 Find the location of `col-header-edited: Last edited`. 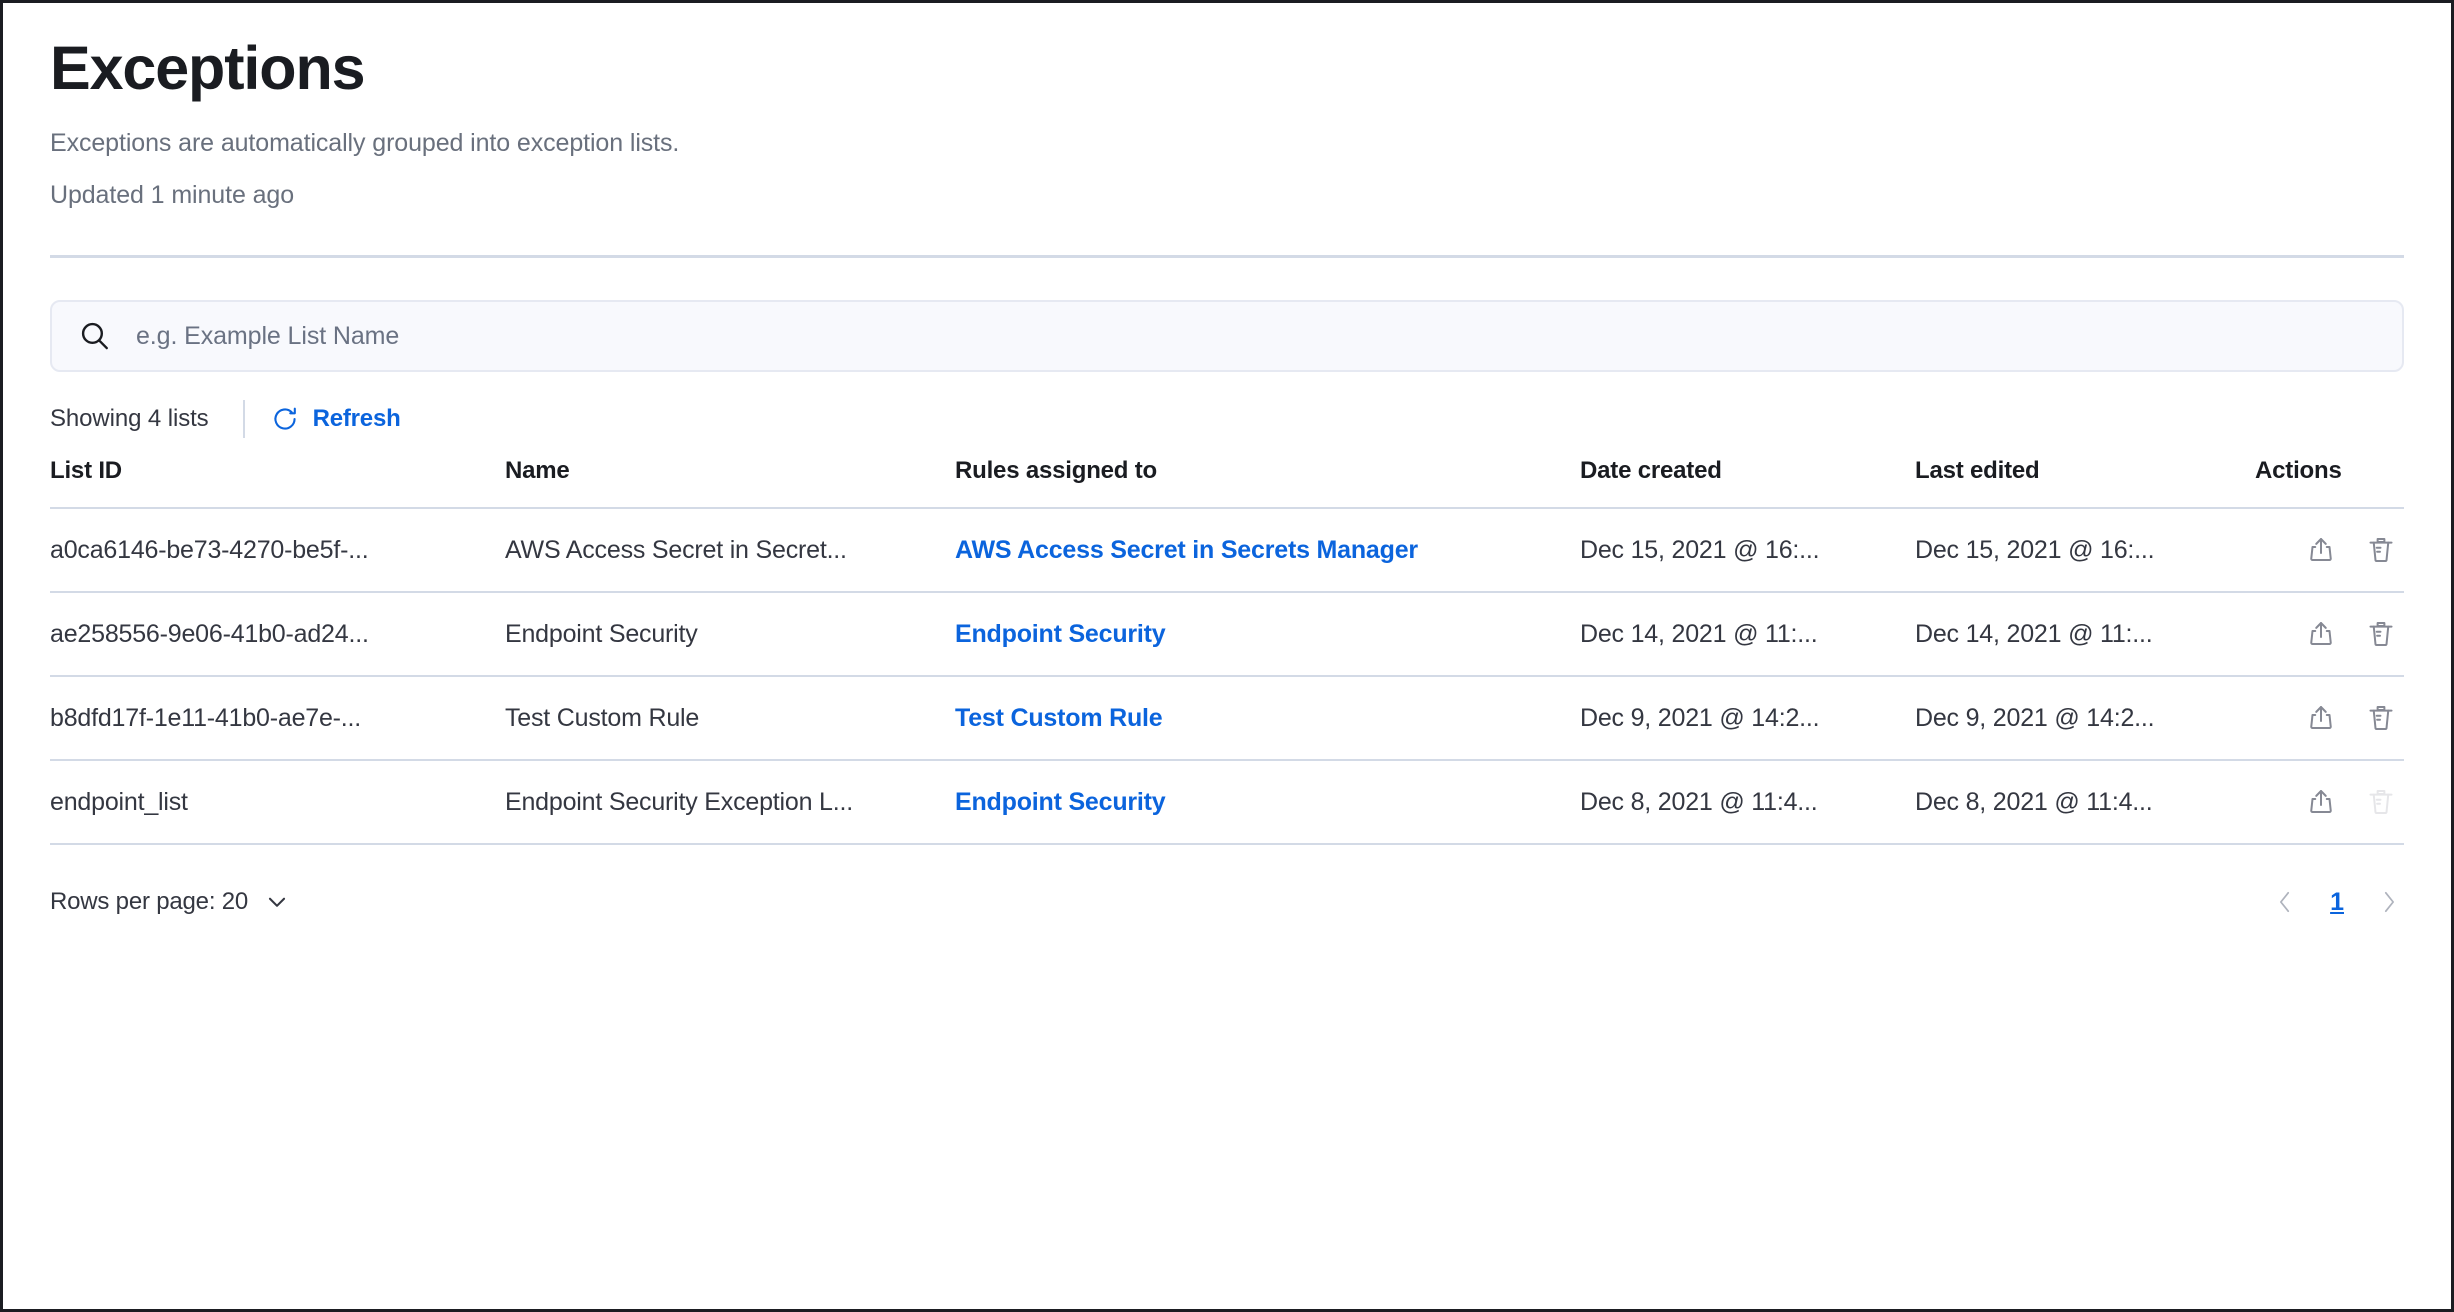

col-header-edited: Last edited is located at coordinates (2085, 483).